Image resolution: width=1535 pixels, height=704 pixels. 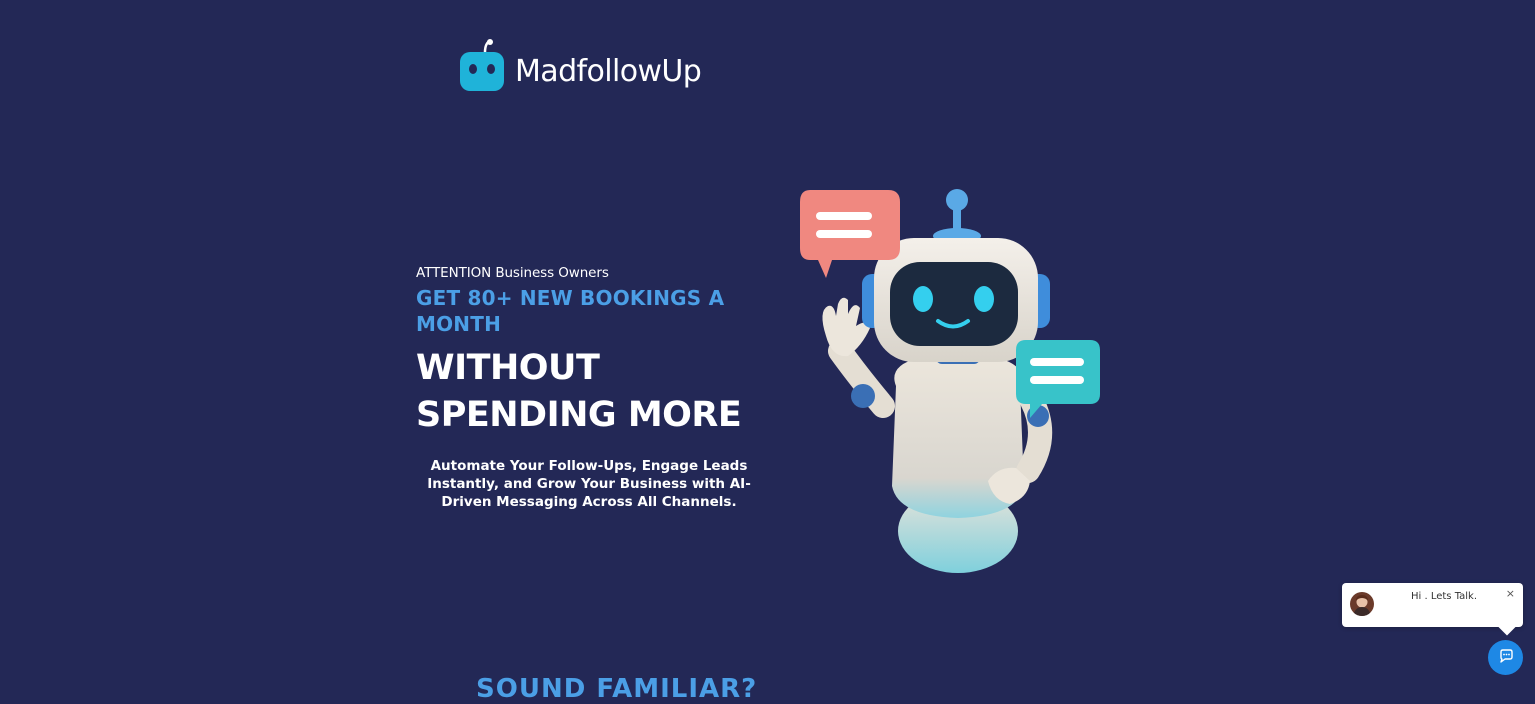 I want to click on chat-icon, so click(x=1506, y=658).